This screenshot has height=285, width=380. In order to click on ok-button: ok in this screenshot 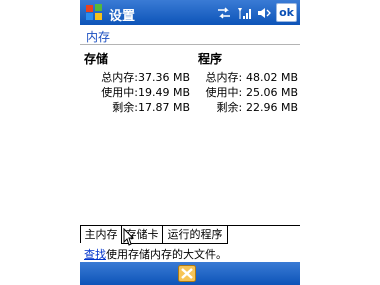, I will do `click(286, 12)`.